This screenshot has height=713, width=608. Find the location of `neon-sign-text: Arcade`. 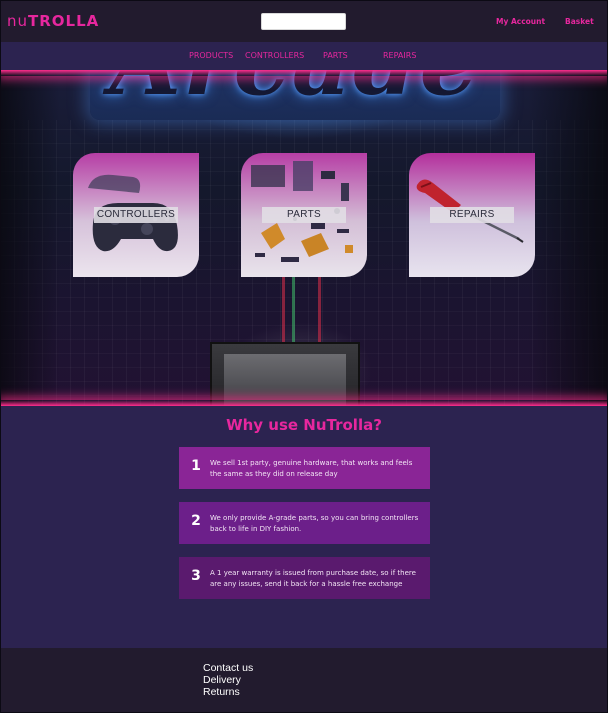

neon-sign-text: Arcade is located at coordinates (295, 93).